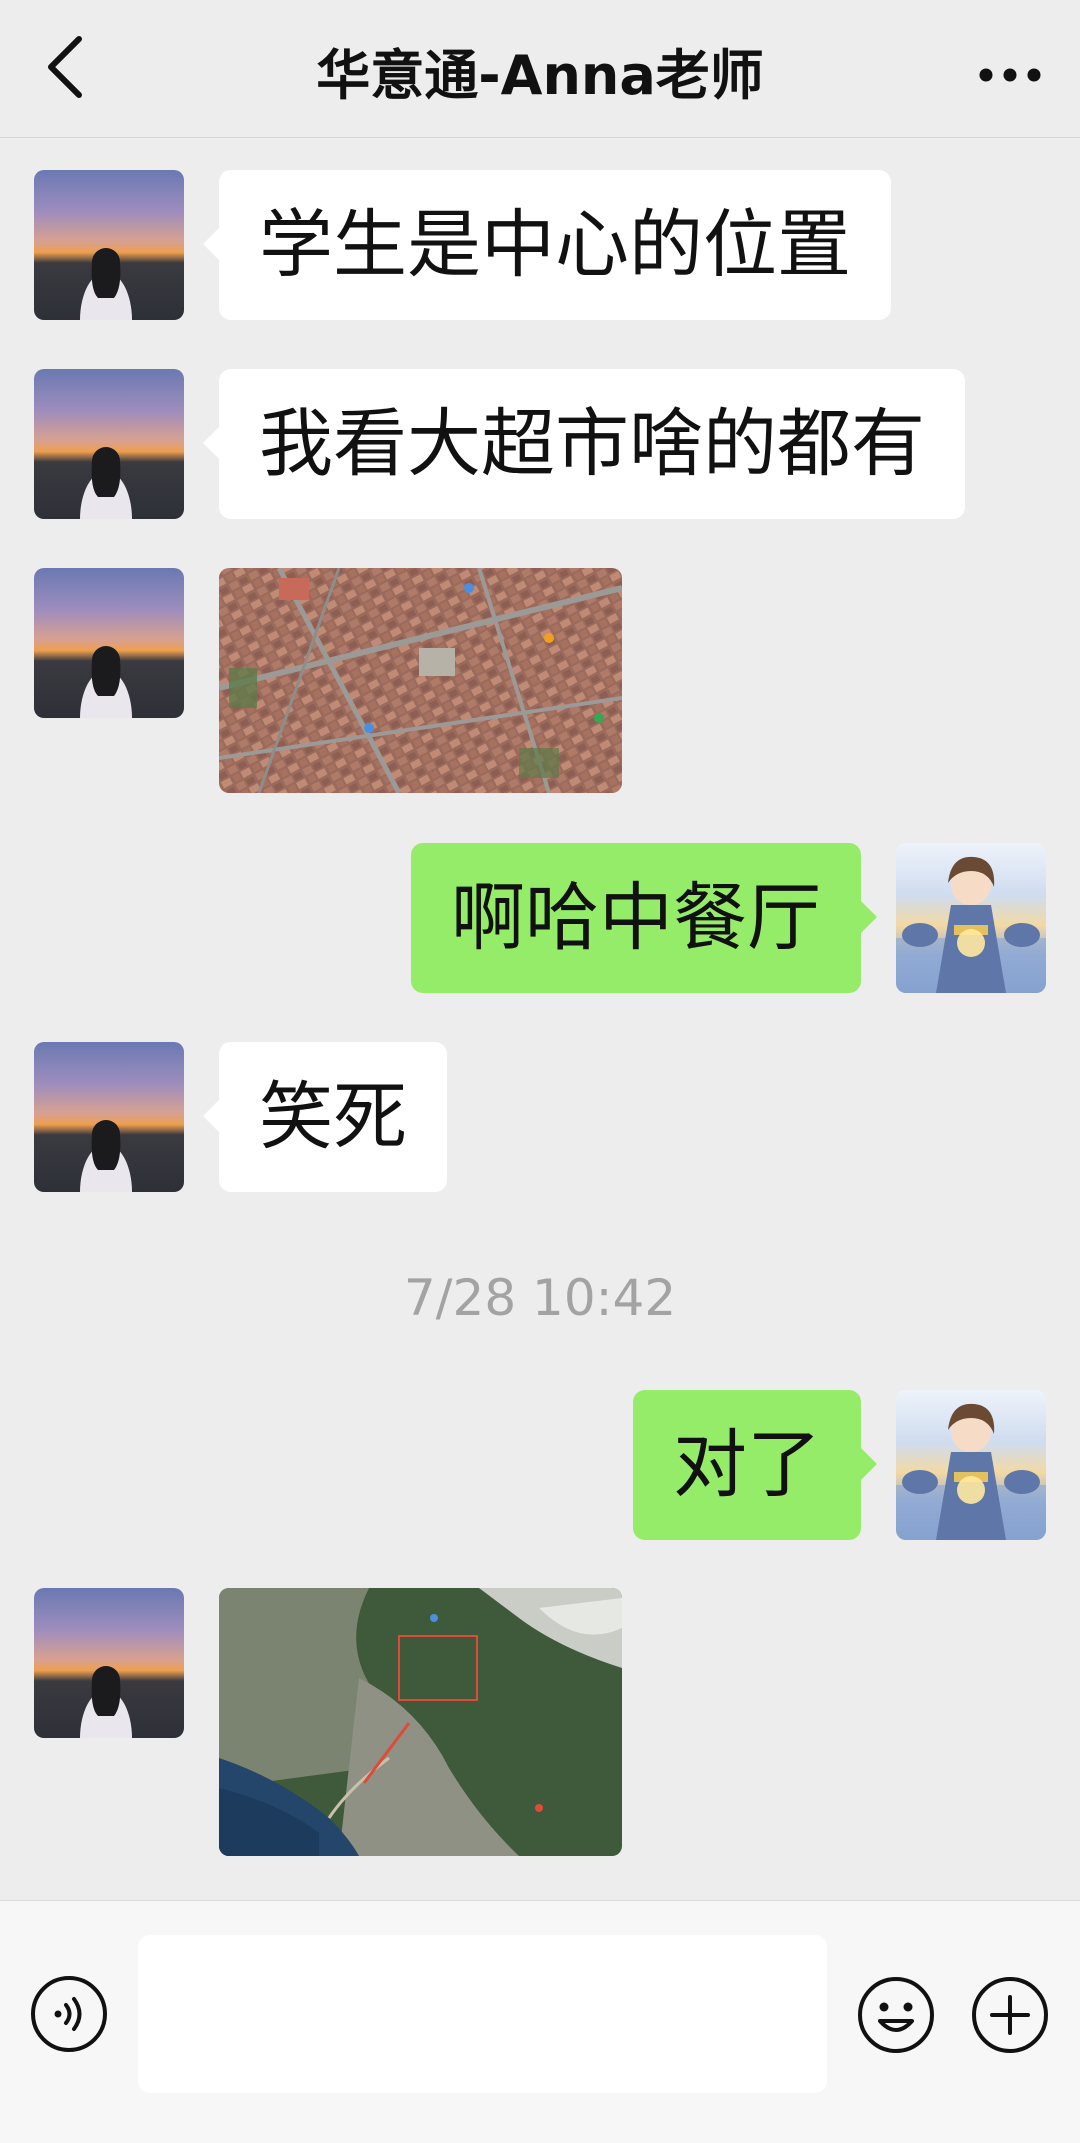  I want to click on emoji-button, so click(896, 2015).